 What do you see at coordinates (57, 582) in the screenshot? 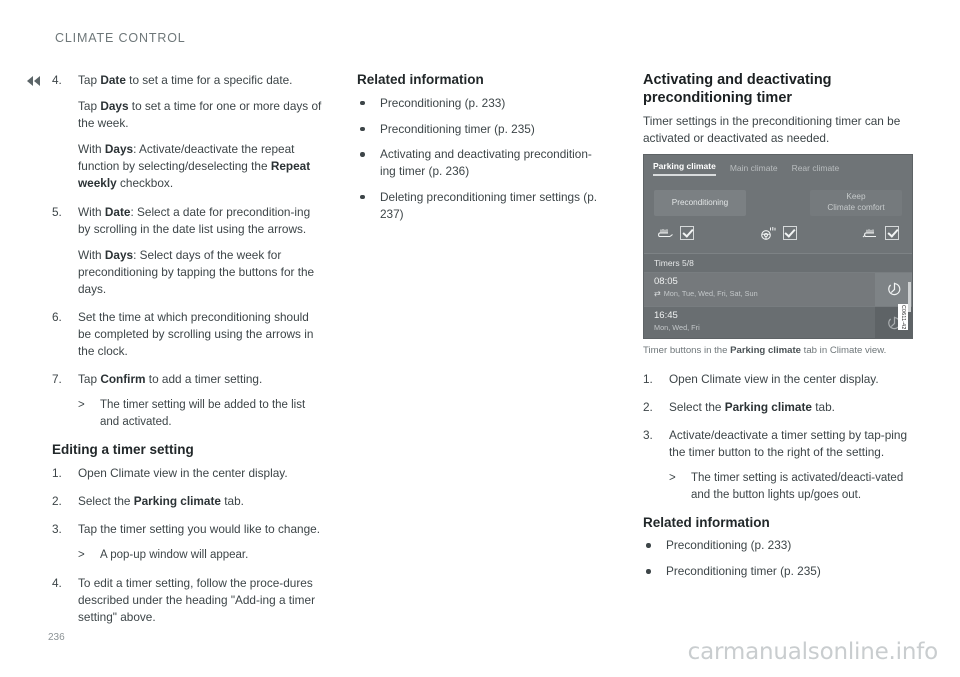
I see `step-number: 4.` at bounding box center [57, 582].